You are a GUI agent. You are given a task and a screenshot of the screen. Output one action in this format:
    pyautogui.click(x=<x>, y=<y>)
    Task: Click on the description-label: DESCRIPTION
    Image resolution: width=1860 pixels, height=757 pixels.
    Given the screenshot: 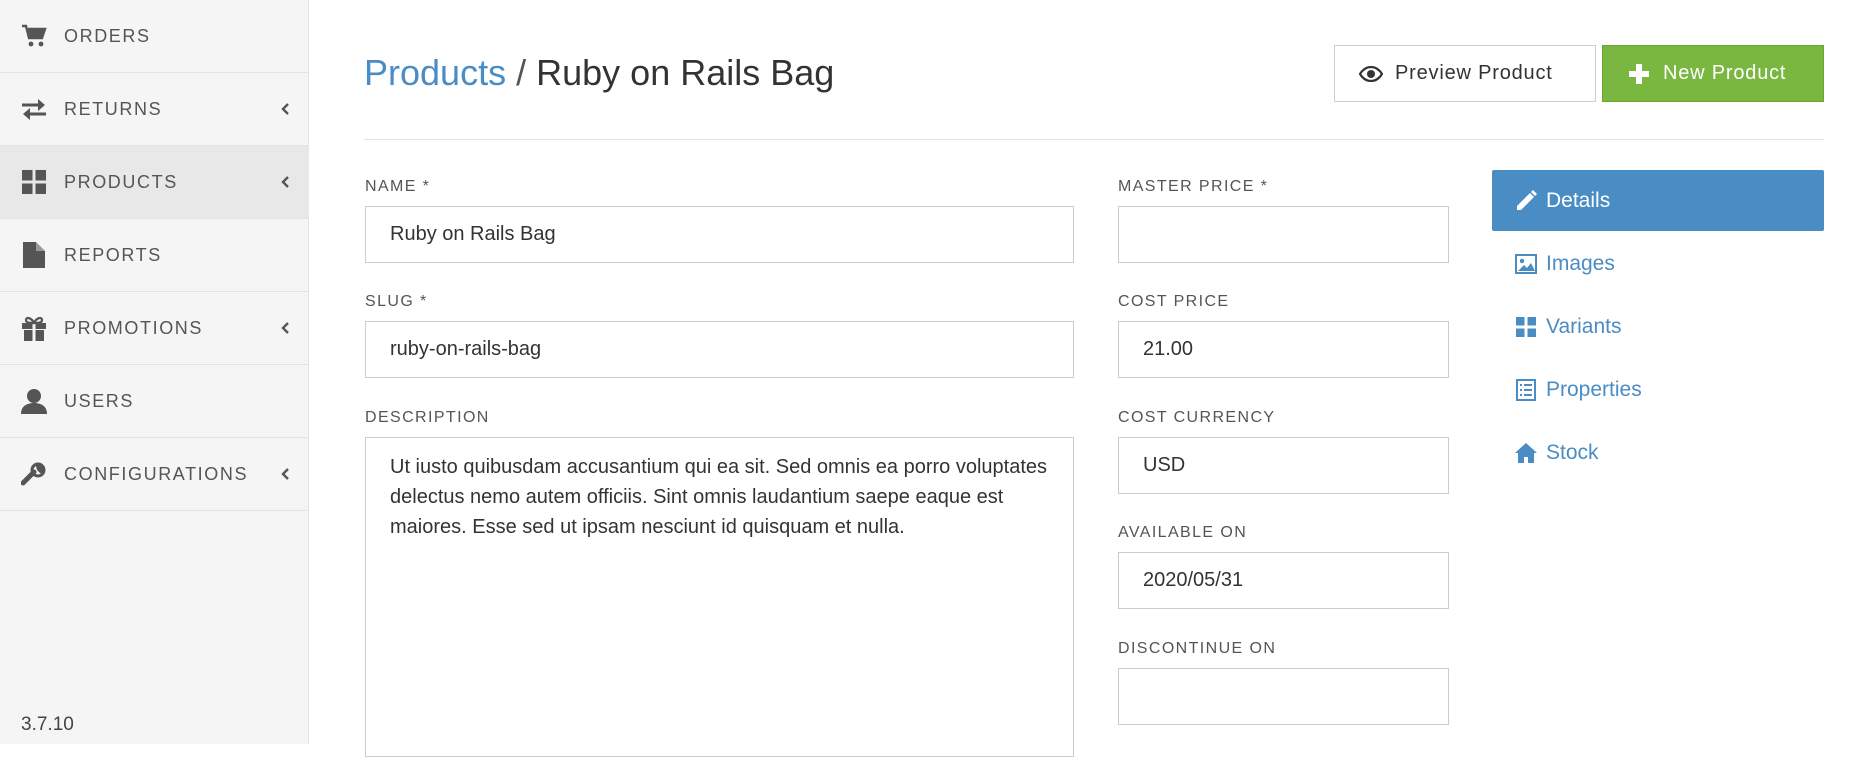 What is the action you would take?
    pyautogui.click(x=427, y=417)
    